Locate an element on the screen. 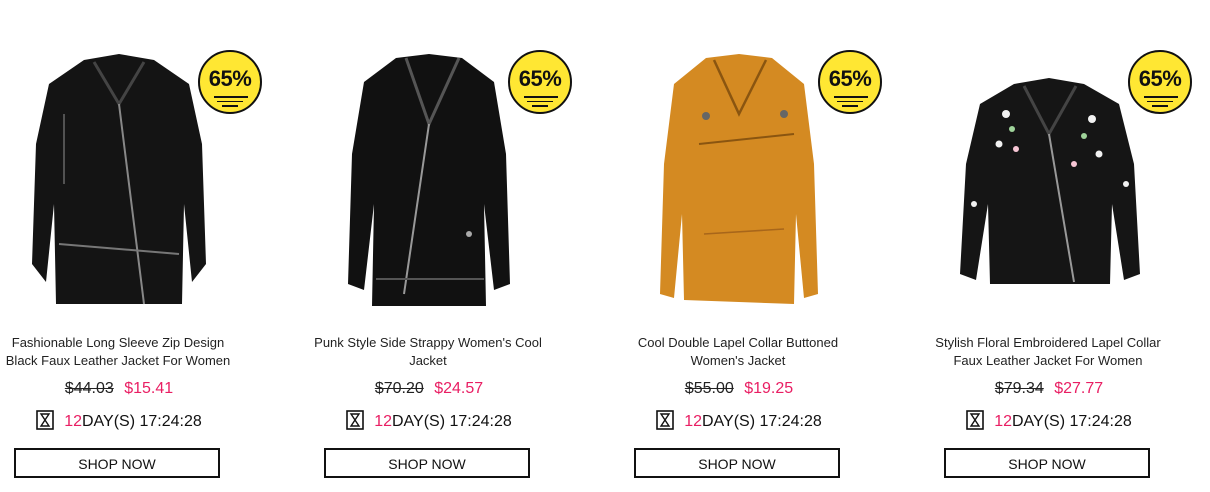 The height and width of the screenshot is (492, 1210). price-row: $55.00 $19.25 is located at coordinates (739, 389).